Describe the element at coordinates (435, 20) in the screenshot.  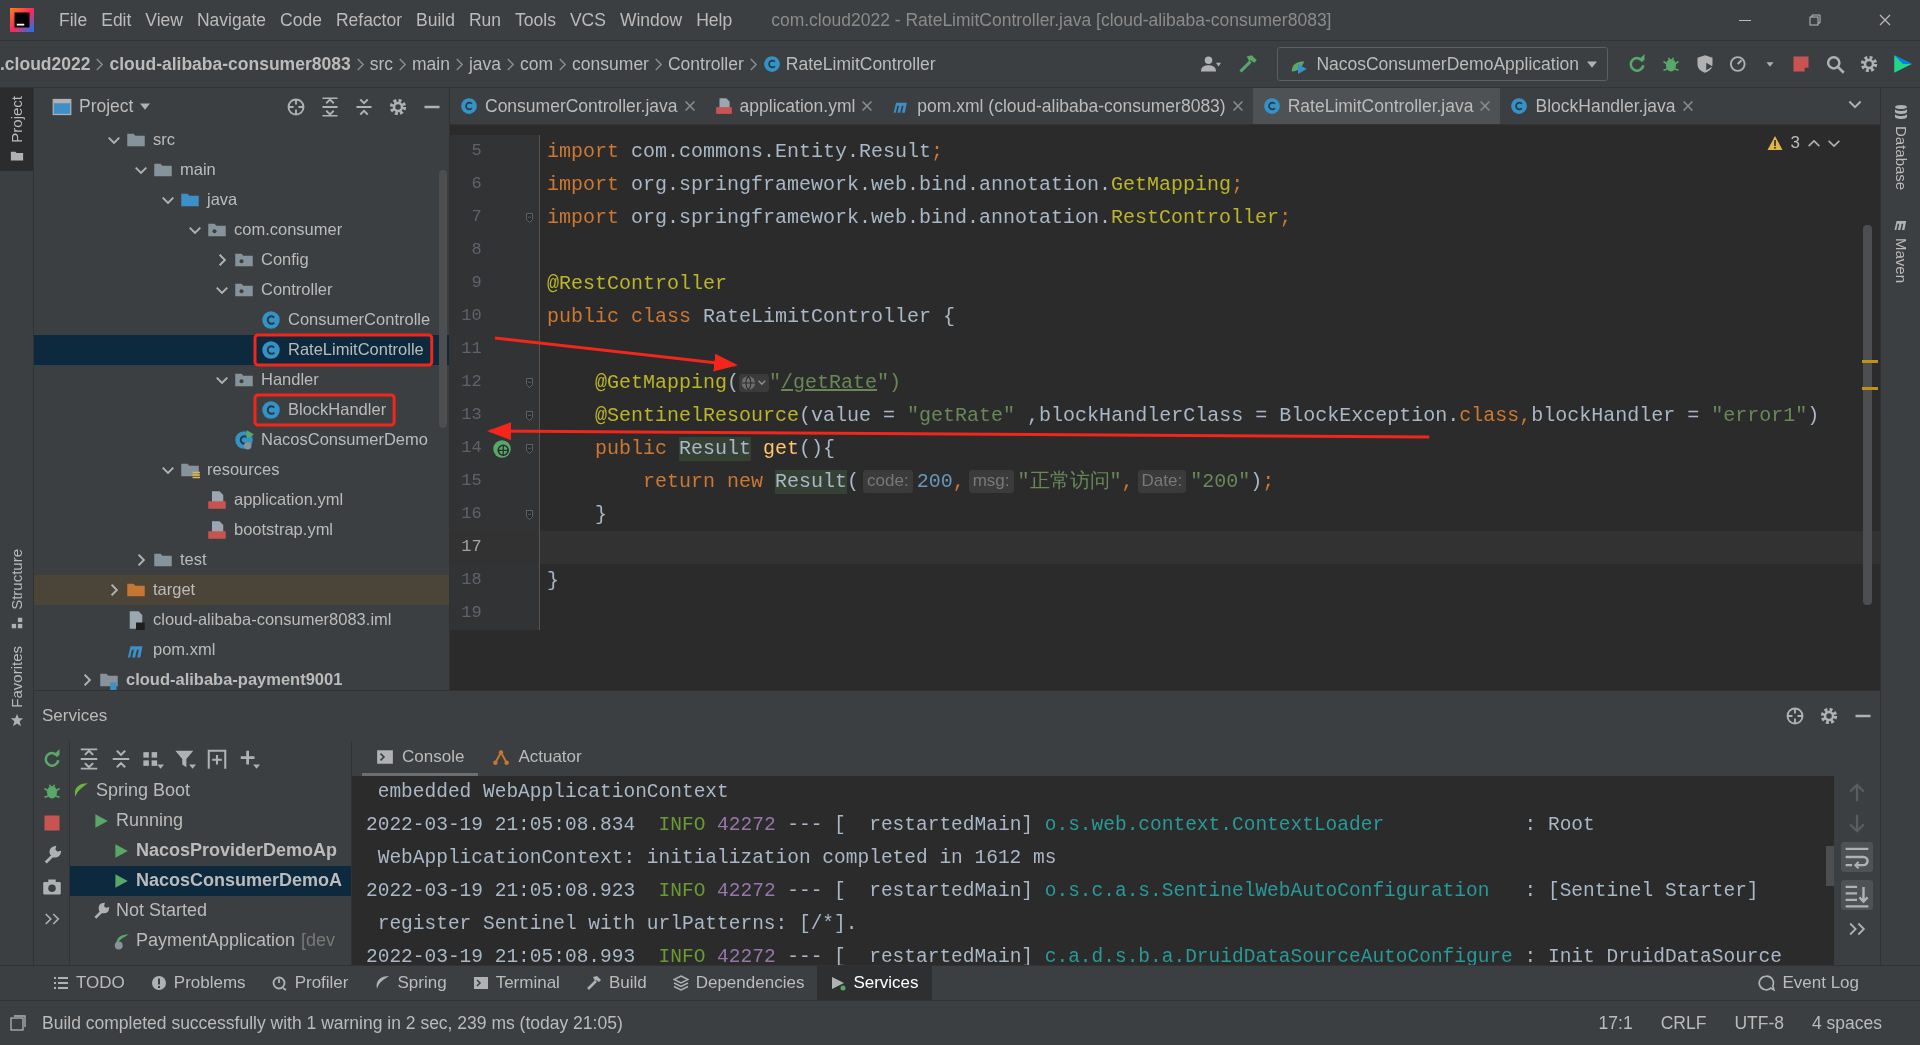
I see `menu-item: Build` at that location.